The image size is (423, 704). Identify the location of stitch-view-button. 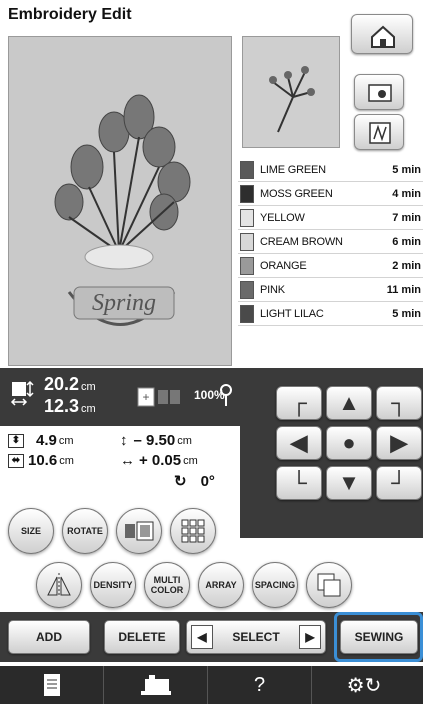
(379, 132).